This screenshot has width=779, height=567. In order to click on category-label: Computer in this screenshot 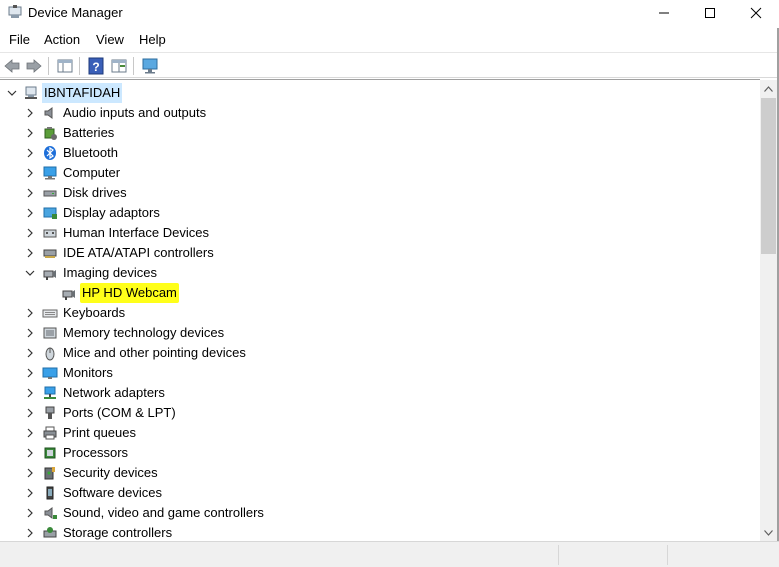, I will do `click(91, 173)`.